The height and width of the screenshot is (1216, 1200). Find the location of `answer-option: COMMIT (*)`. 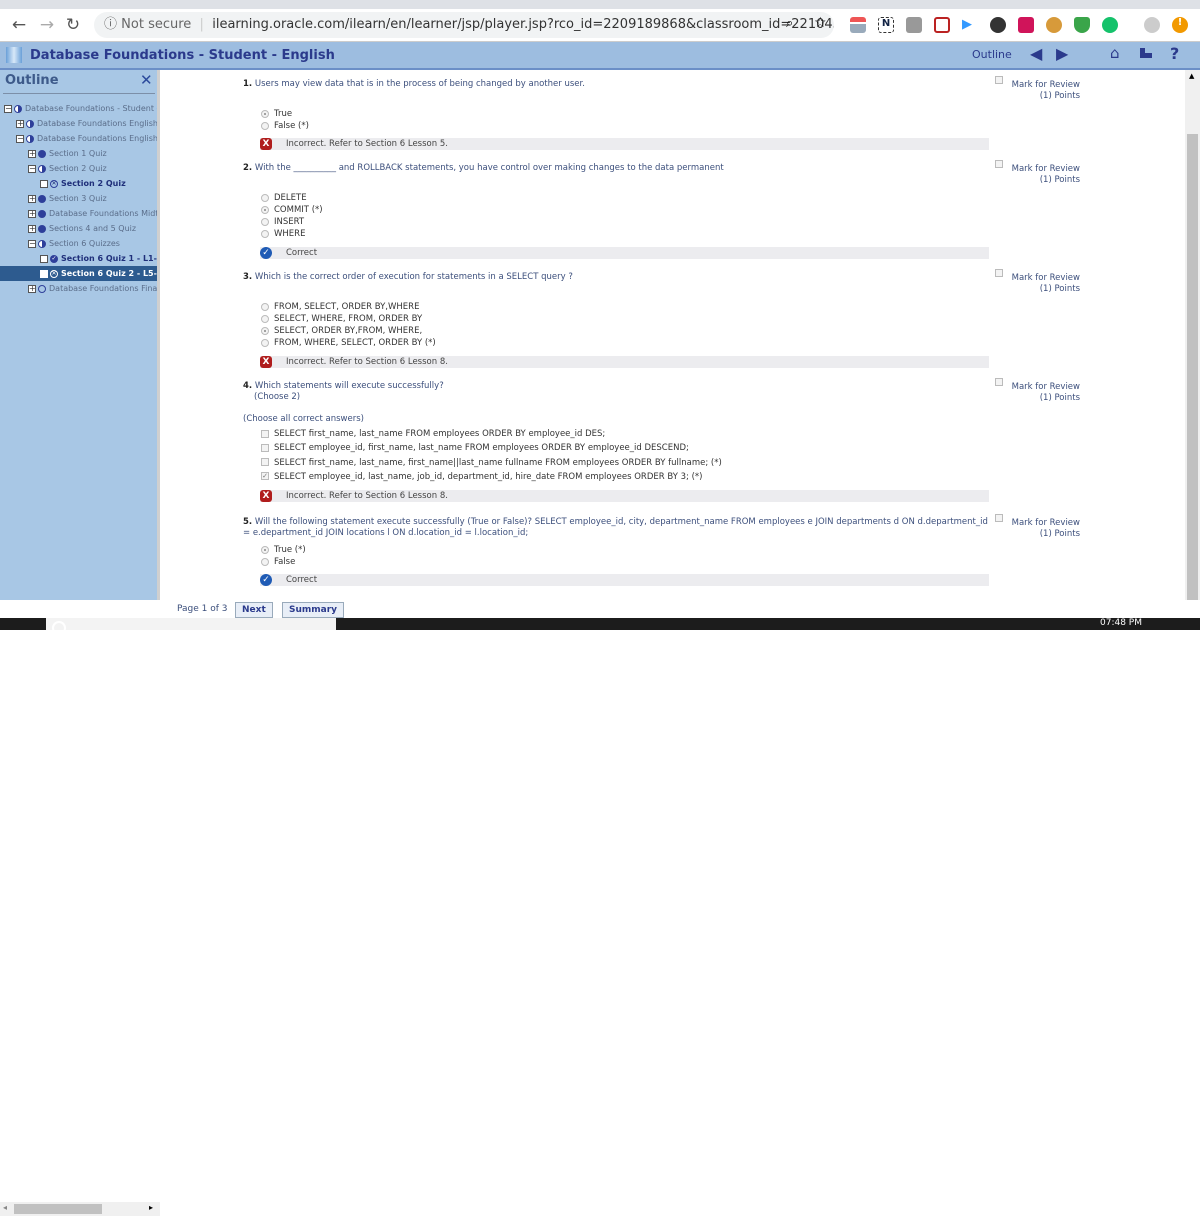

answer-option: COMMIT (*) is located at coordinates (292, 210).